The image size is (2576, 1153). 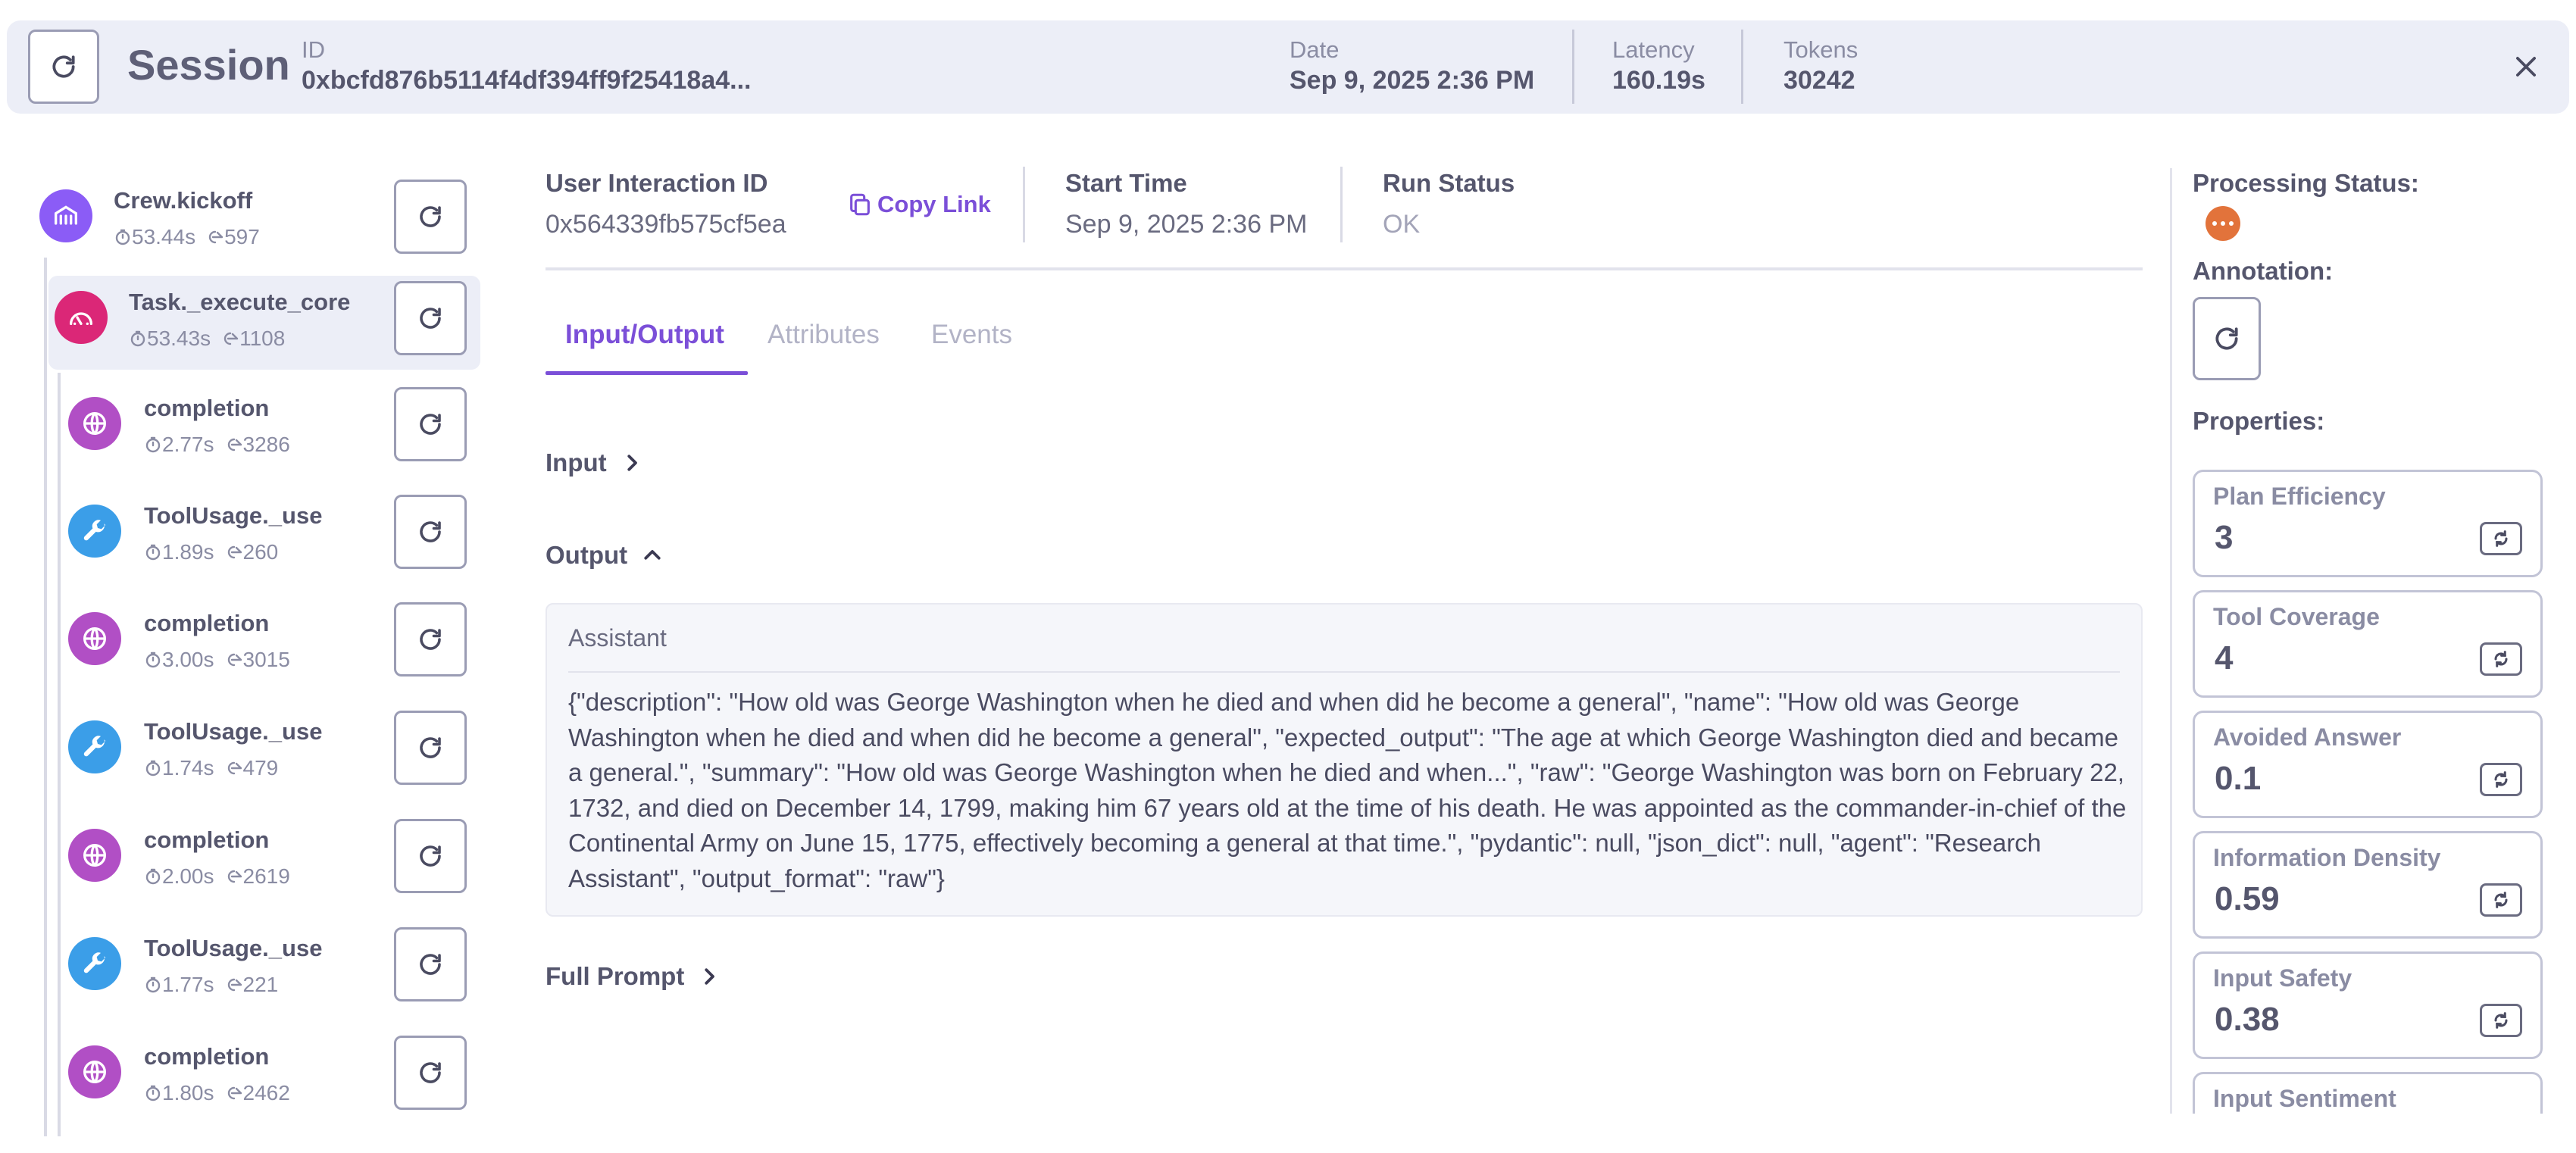 I want to click on details-divider-horizontal, so click(x=1344, y=268).